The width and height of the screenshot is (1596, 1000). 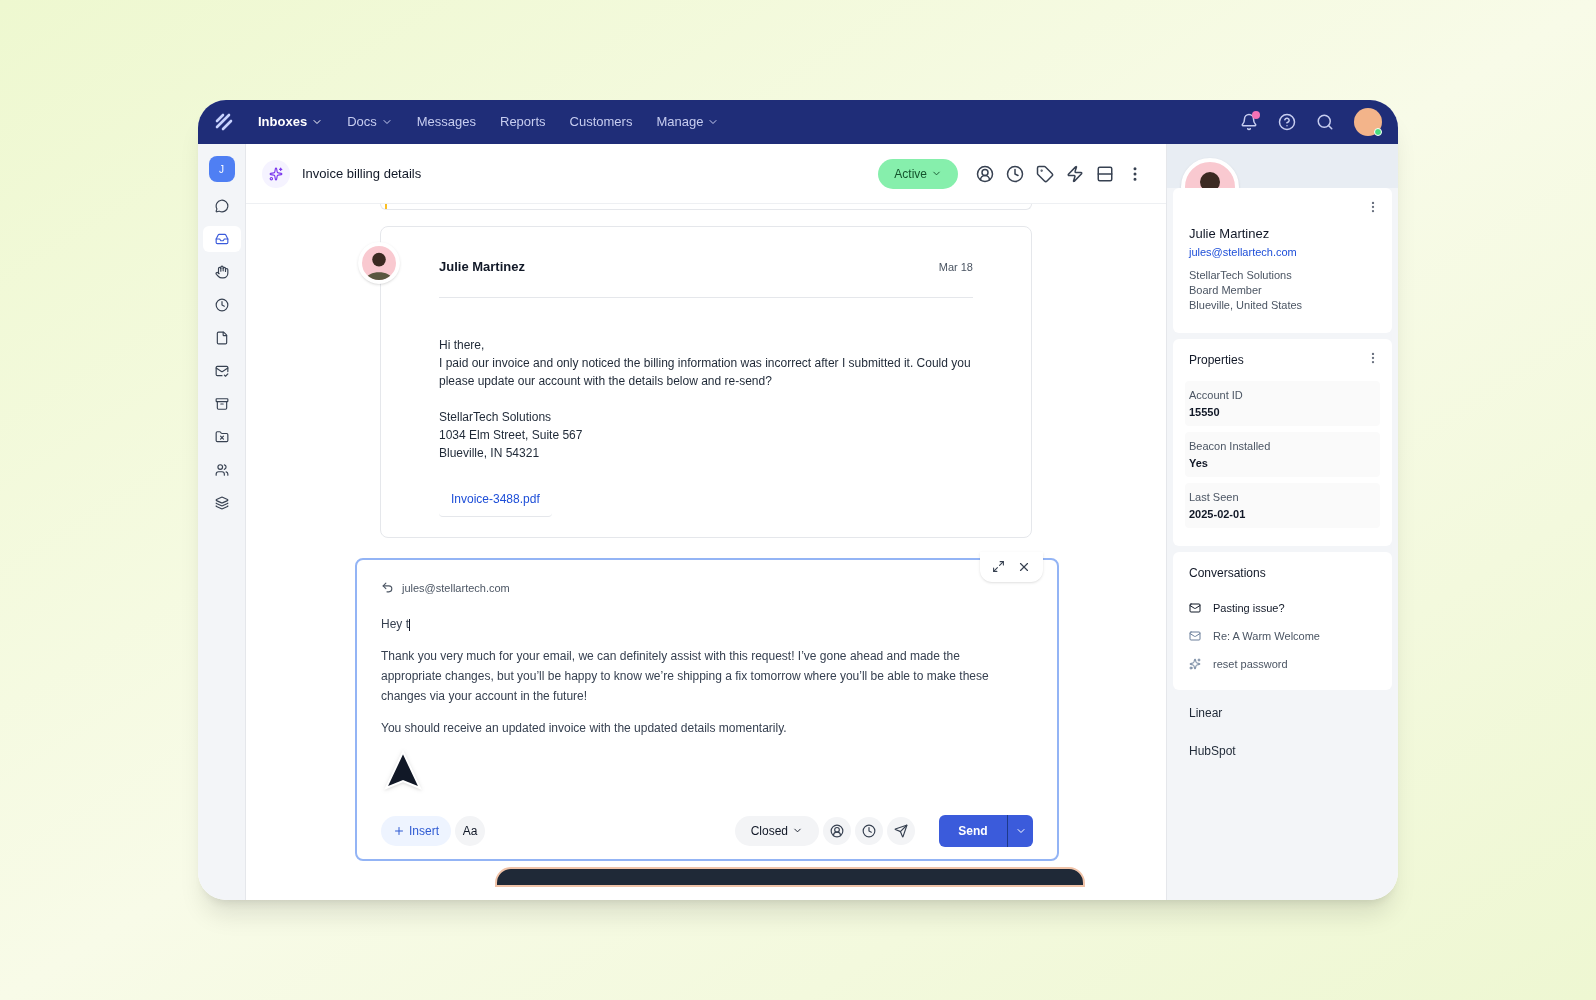 I want to click on user-avatar, so click(x=1368, y=122).